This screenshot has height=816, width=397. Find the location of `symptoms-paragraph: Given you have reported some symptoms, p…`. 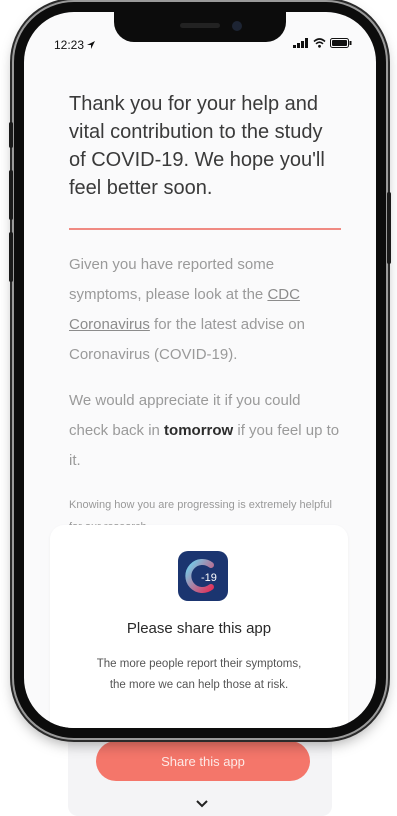

symptoms-paragraph: Given you have reported some symptoms, p… is located at coordinates (205, 310).